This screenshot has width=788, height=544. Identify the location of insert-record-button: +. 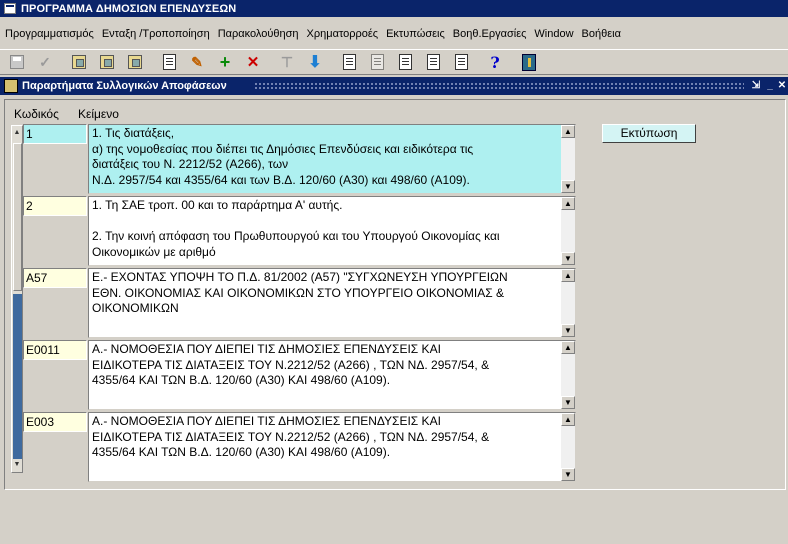
(225, 62).